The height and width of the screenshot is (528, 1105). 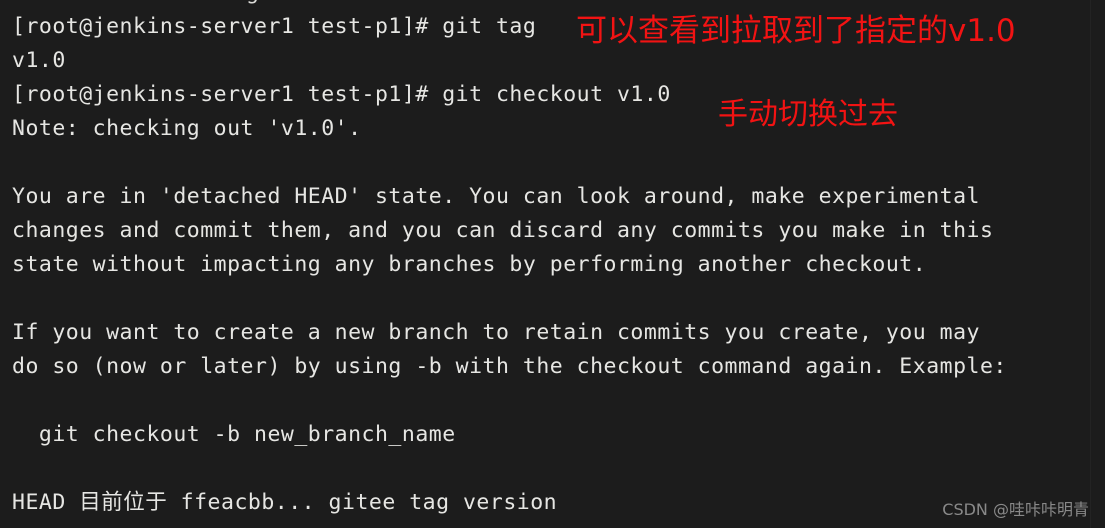 I want to click on csdn-watermark: CSDN @哇咔咔明青, so click(x=1015, y=509).